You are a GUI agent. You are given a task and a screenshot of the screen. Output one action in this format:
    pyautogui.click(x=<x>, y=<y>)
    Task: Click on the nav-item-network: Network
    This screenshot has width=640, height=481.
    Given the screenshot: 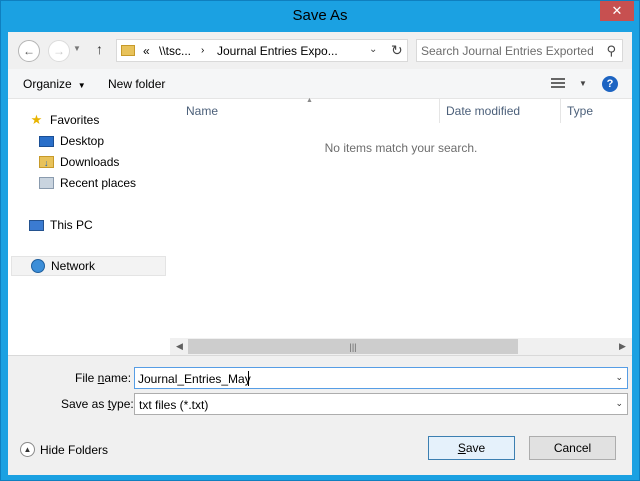 What is the action you would take?
    pyautogui.click(x=88, y=266)
    